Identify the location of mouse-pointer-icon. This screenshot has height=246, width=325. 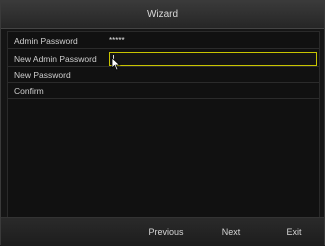
(116, 64).